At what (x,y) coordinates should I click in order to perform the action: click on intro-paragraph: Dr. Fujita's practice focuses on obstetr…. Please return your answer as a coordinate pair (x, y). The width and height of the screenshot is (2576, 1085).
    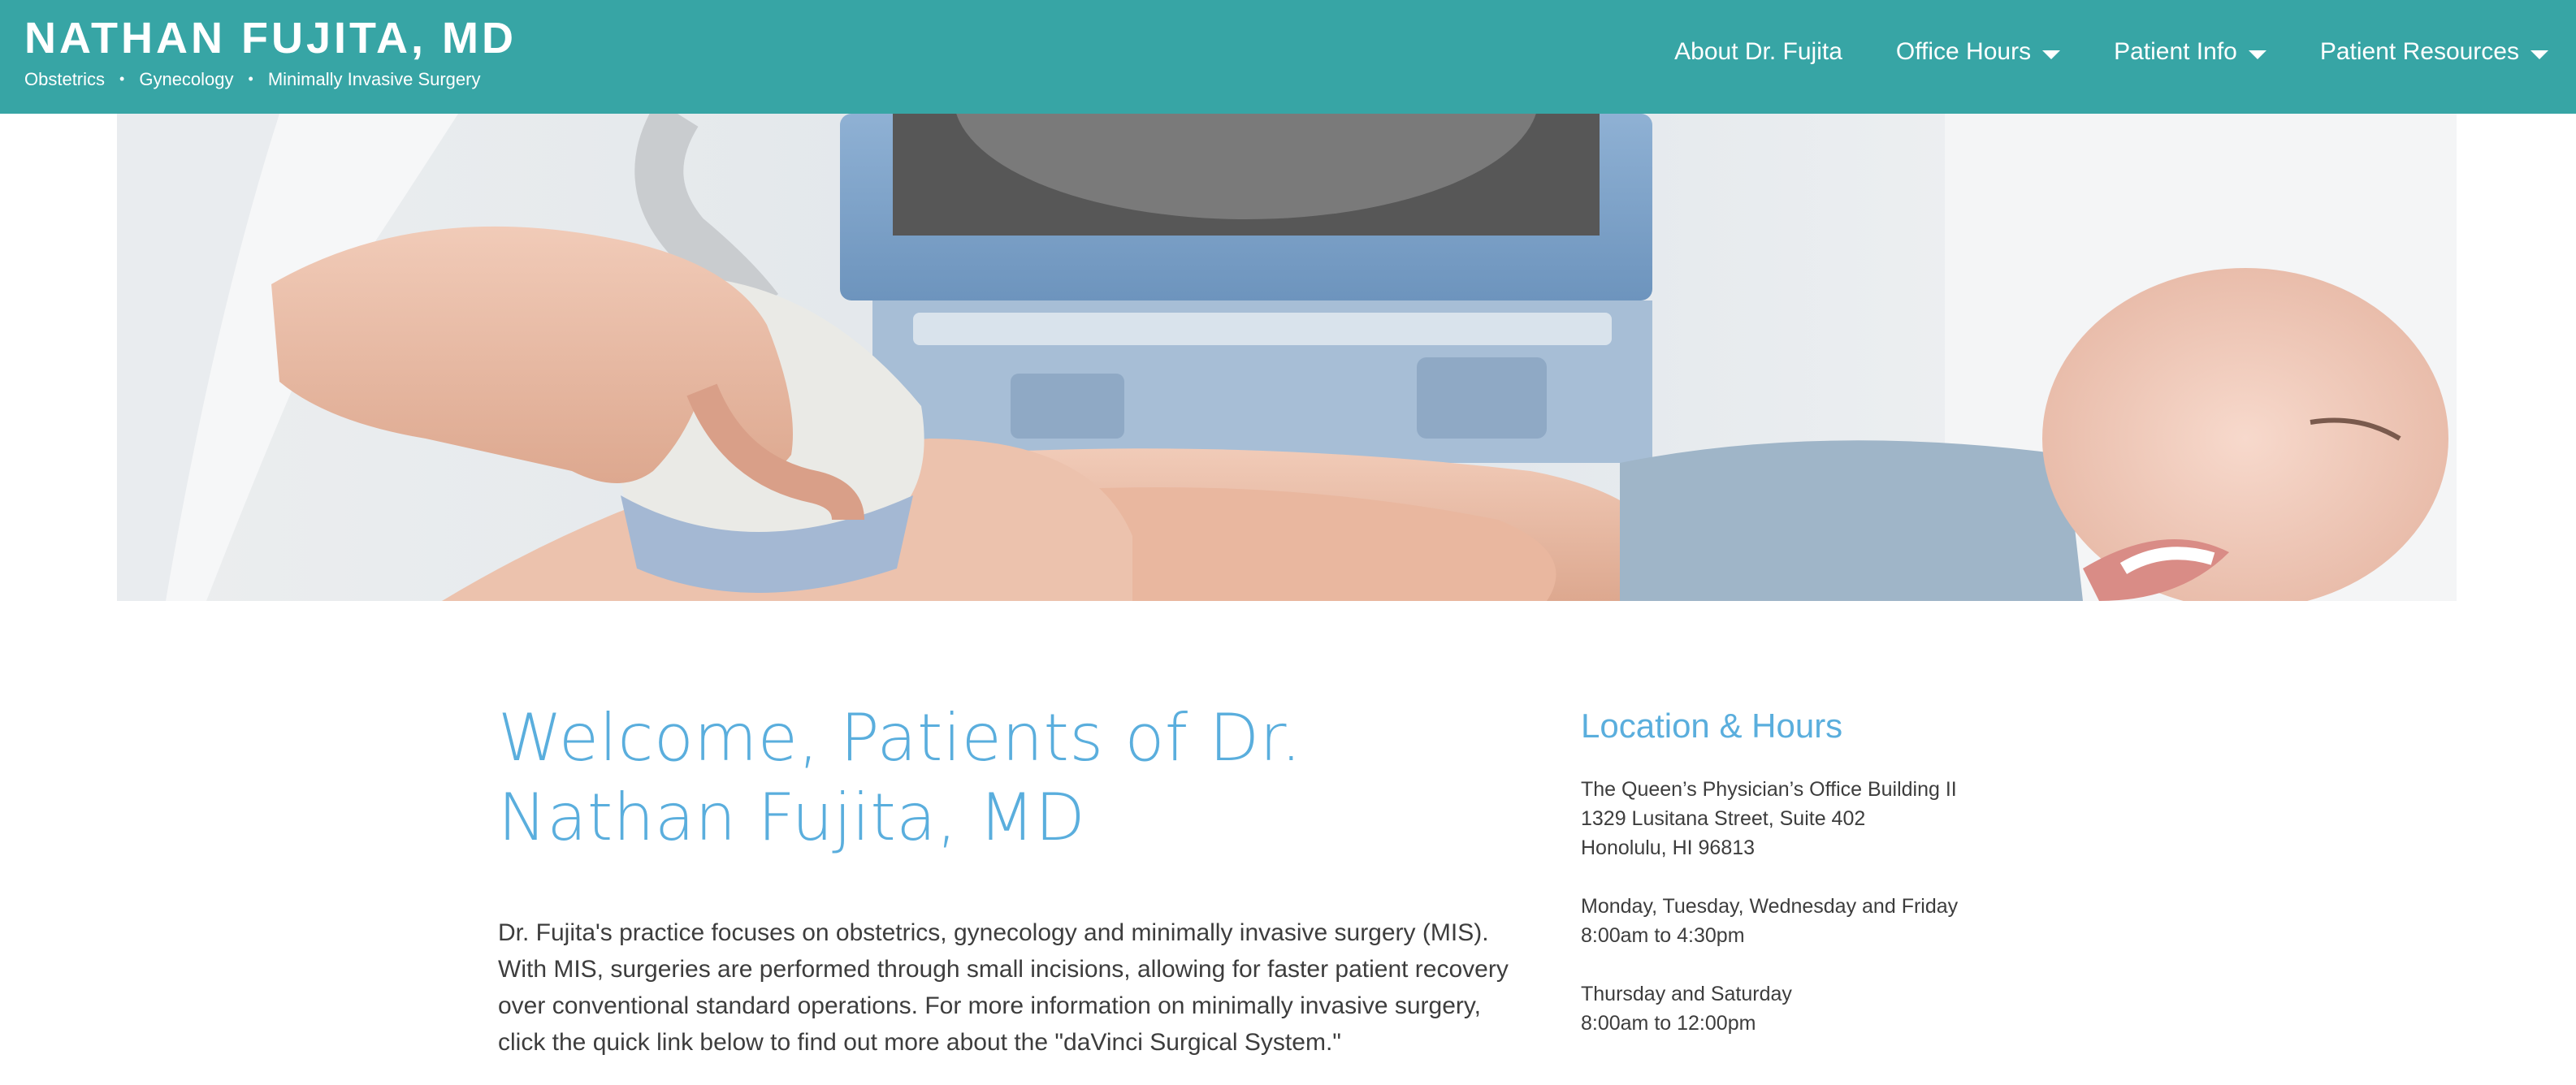
    Looking at the image, I should click on (1004, 987).